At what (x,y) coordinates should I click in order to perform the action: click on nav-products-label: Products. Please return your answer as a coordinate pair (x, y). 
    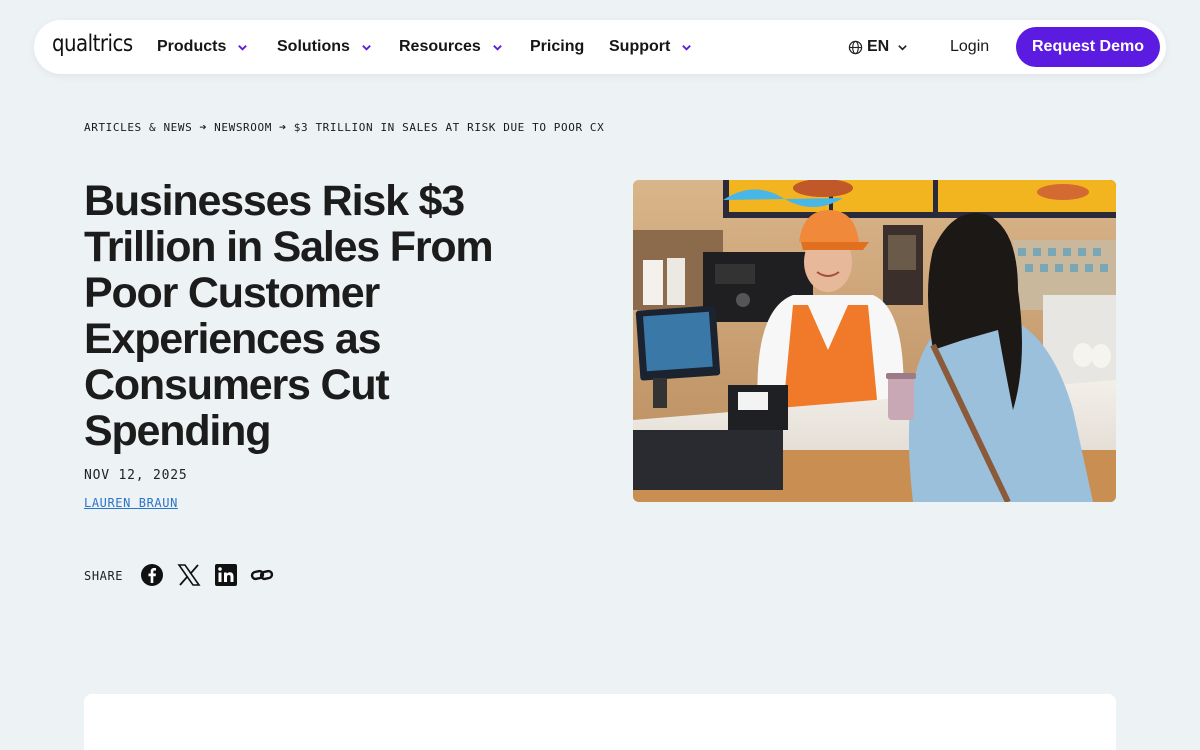
    Looking at the image, I should click on (192, 46).